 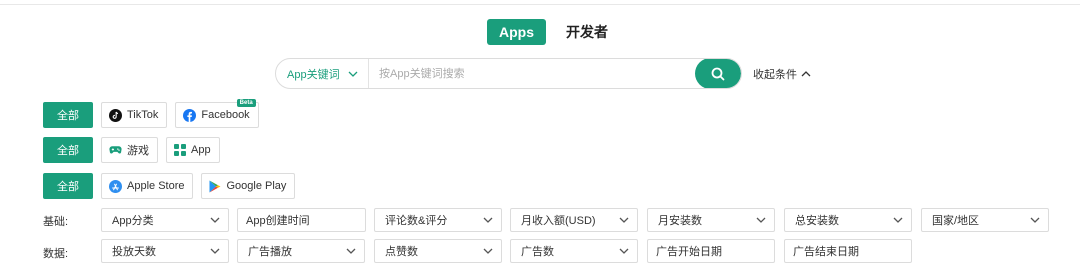 What do you see at coordinates (190, 115) in the screenshot?
I see `facebook-icon` at bounding box center [190, 115].